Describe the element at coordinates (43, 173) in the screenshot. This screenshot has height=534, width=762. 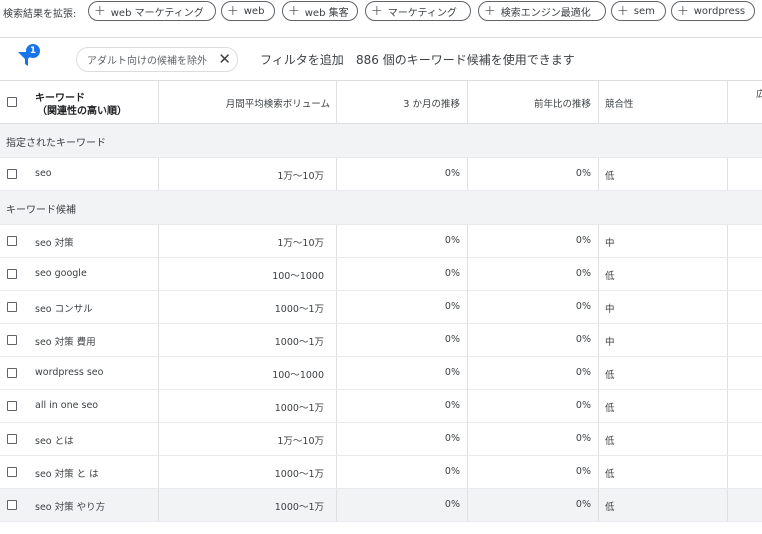
I see `keyword-cell: seo` at that location.